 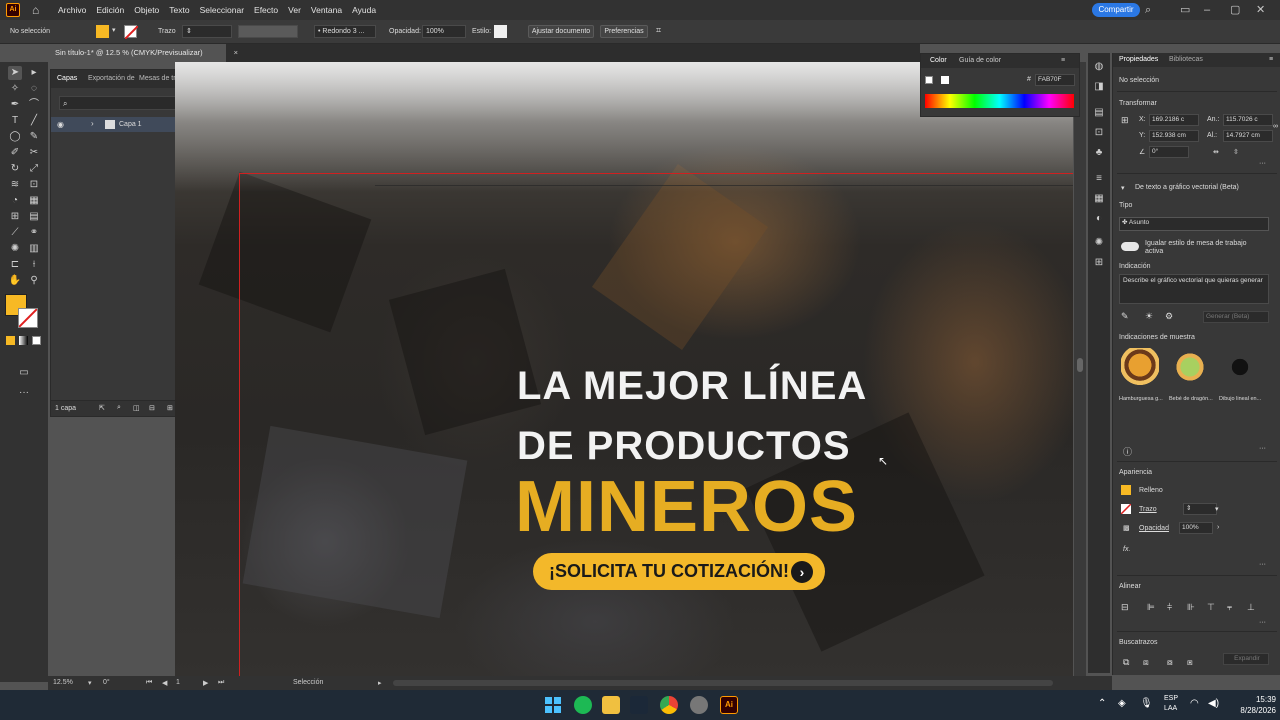 I want to click on blend-icon: ⚭, so click(x=34, y=233).